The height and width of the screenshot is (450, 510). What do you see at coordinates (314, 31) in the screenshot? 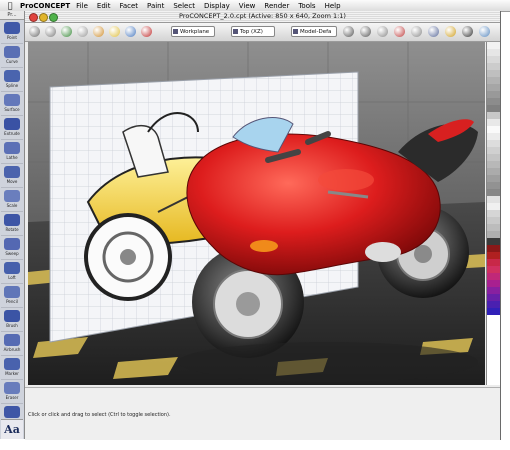
I see `mode-select: Model-Defa` at bounding box center [314, 31].